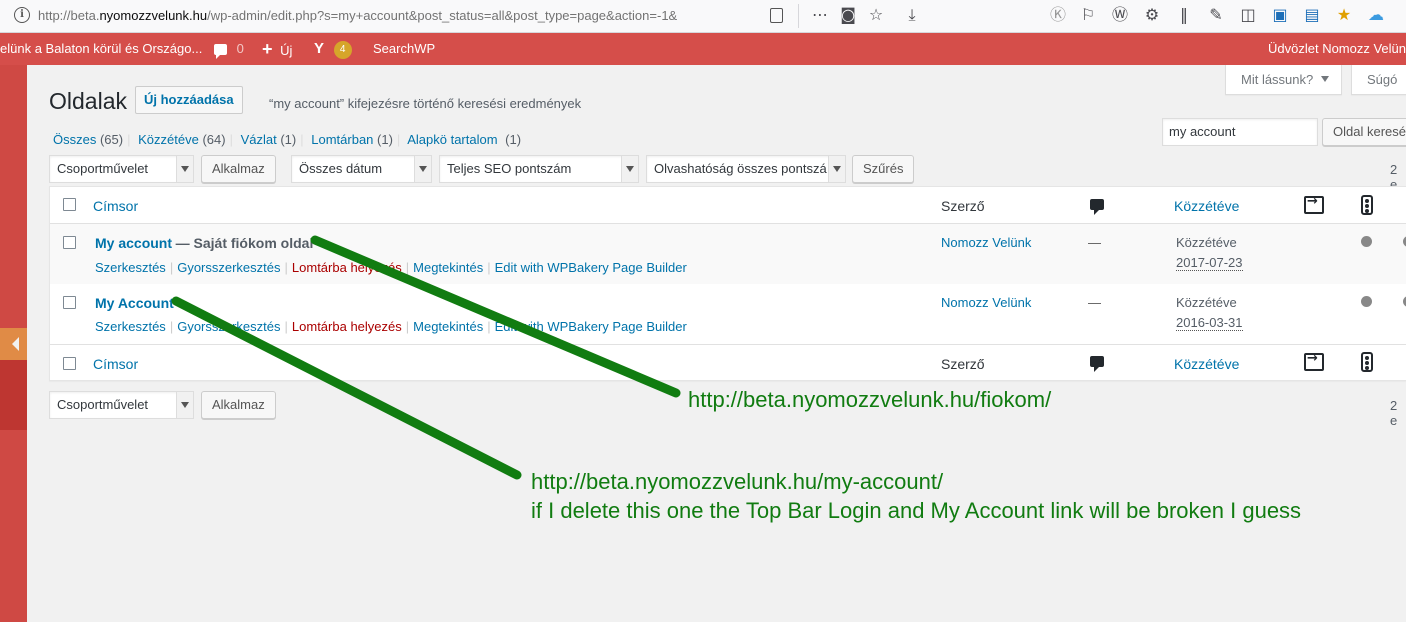 The image size is (1406, 622). I want to click on annotation-strokes, so click(426, 357).